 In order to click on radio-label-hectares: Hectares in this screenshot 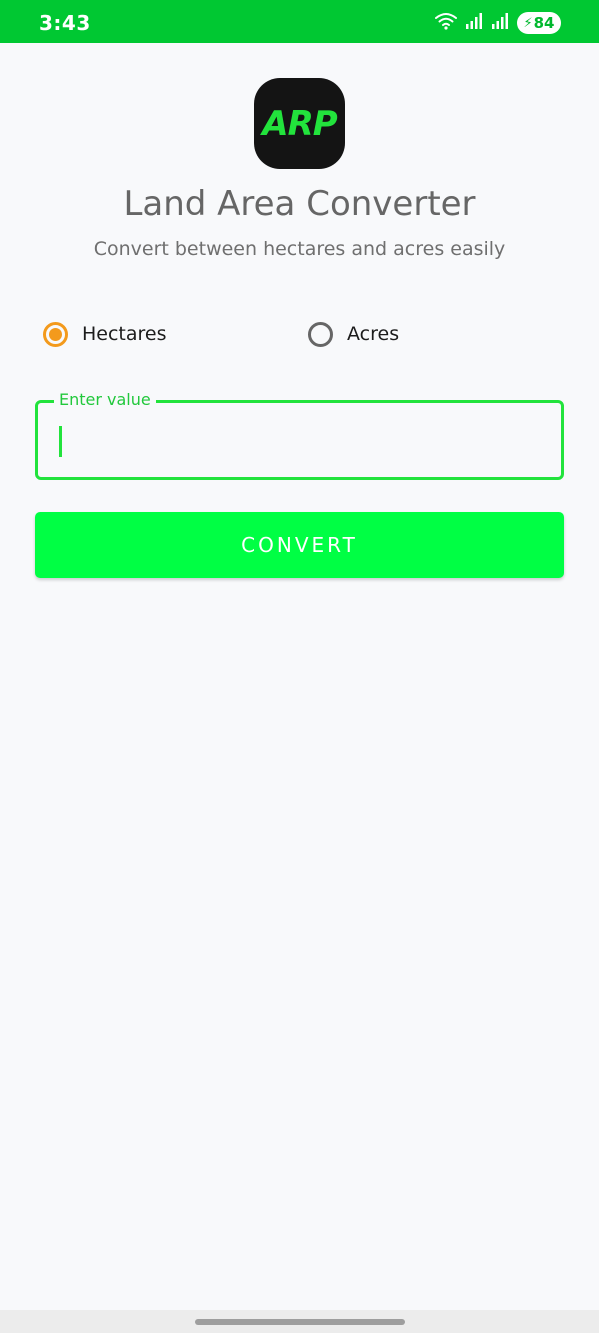, I will do `click(124, 334)`.